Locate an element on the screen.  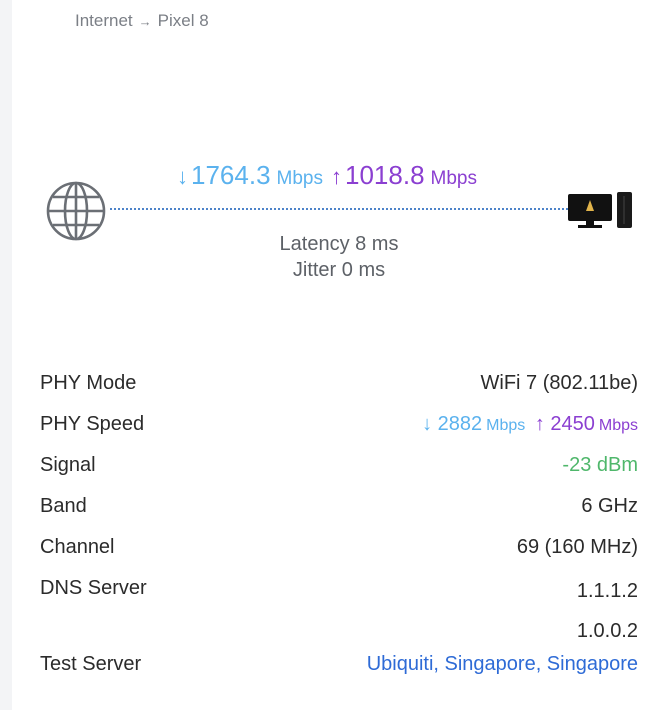
download-arrow-icon: ↓ is located at coordinates (182, 176).